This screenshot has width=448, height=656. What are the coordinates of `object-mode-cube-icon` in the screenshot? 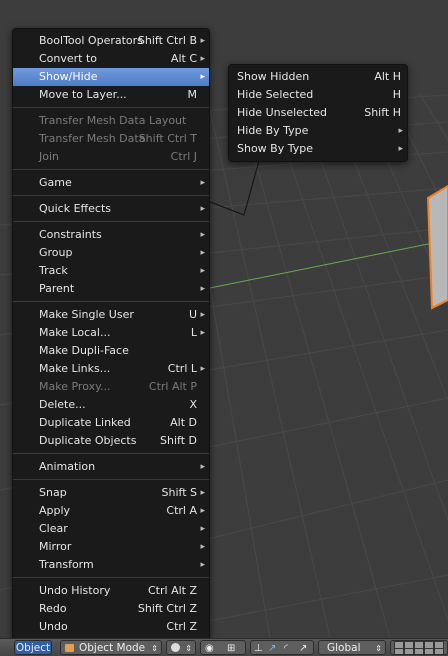 It's located at (69, 648).